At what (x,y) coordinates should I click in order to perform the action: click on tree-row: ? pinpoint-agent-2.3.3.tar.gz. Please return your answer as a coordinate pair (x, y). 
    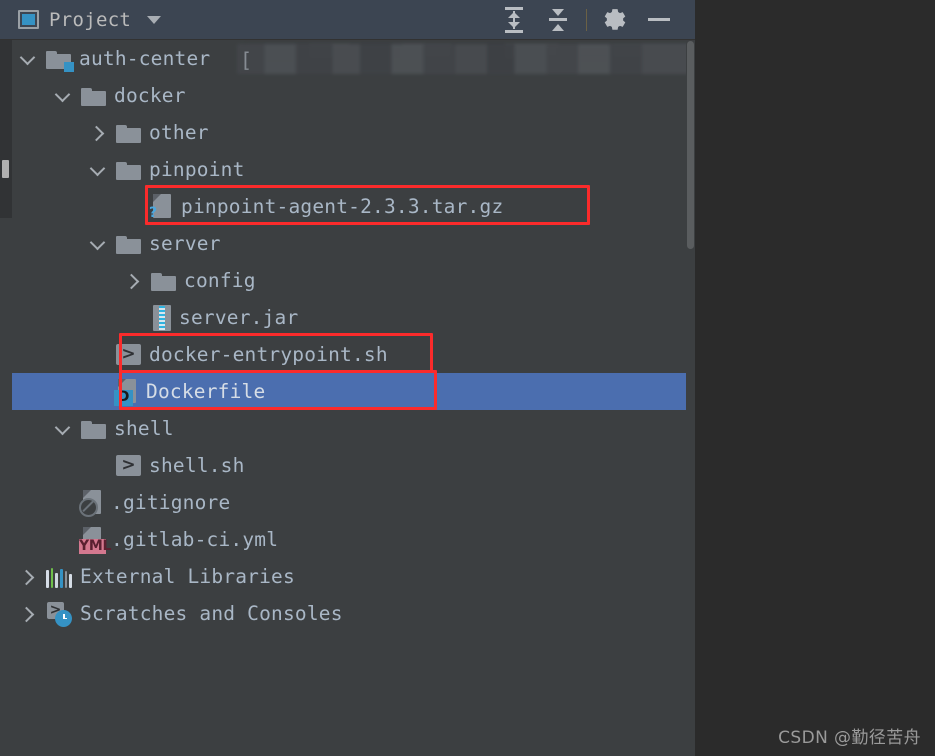
    Looking at the image, I should click on (353, 206).